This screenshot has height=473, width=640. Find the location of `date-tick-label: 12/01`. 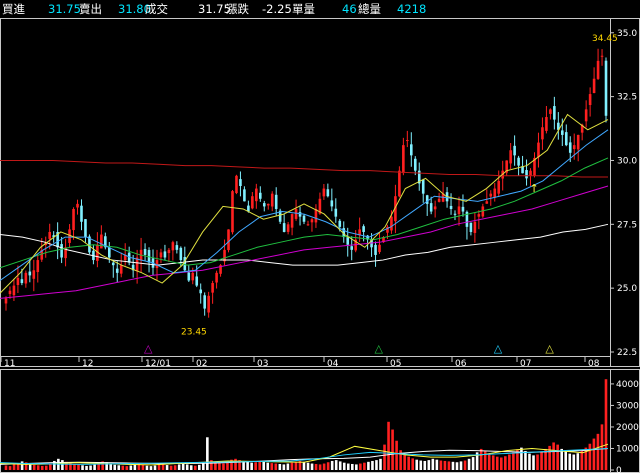

date-tick-label: 12/01 is located at coordinates (158, 363).